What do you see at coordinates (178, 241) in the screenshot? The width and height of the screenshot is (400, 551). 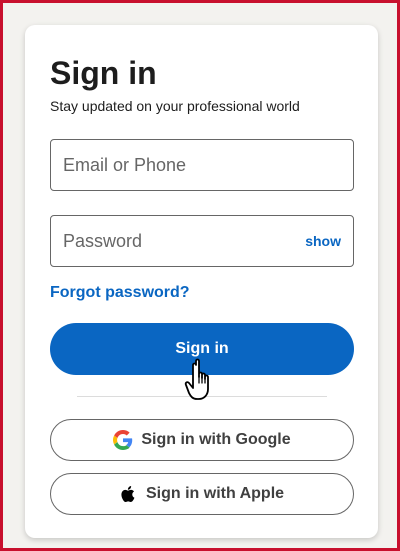 I see `password-input` at bounding box center [178, 241].